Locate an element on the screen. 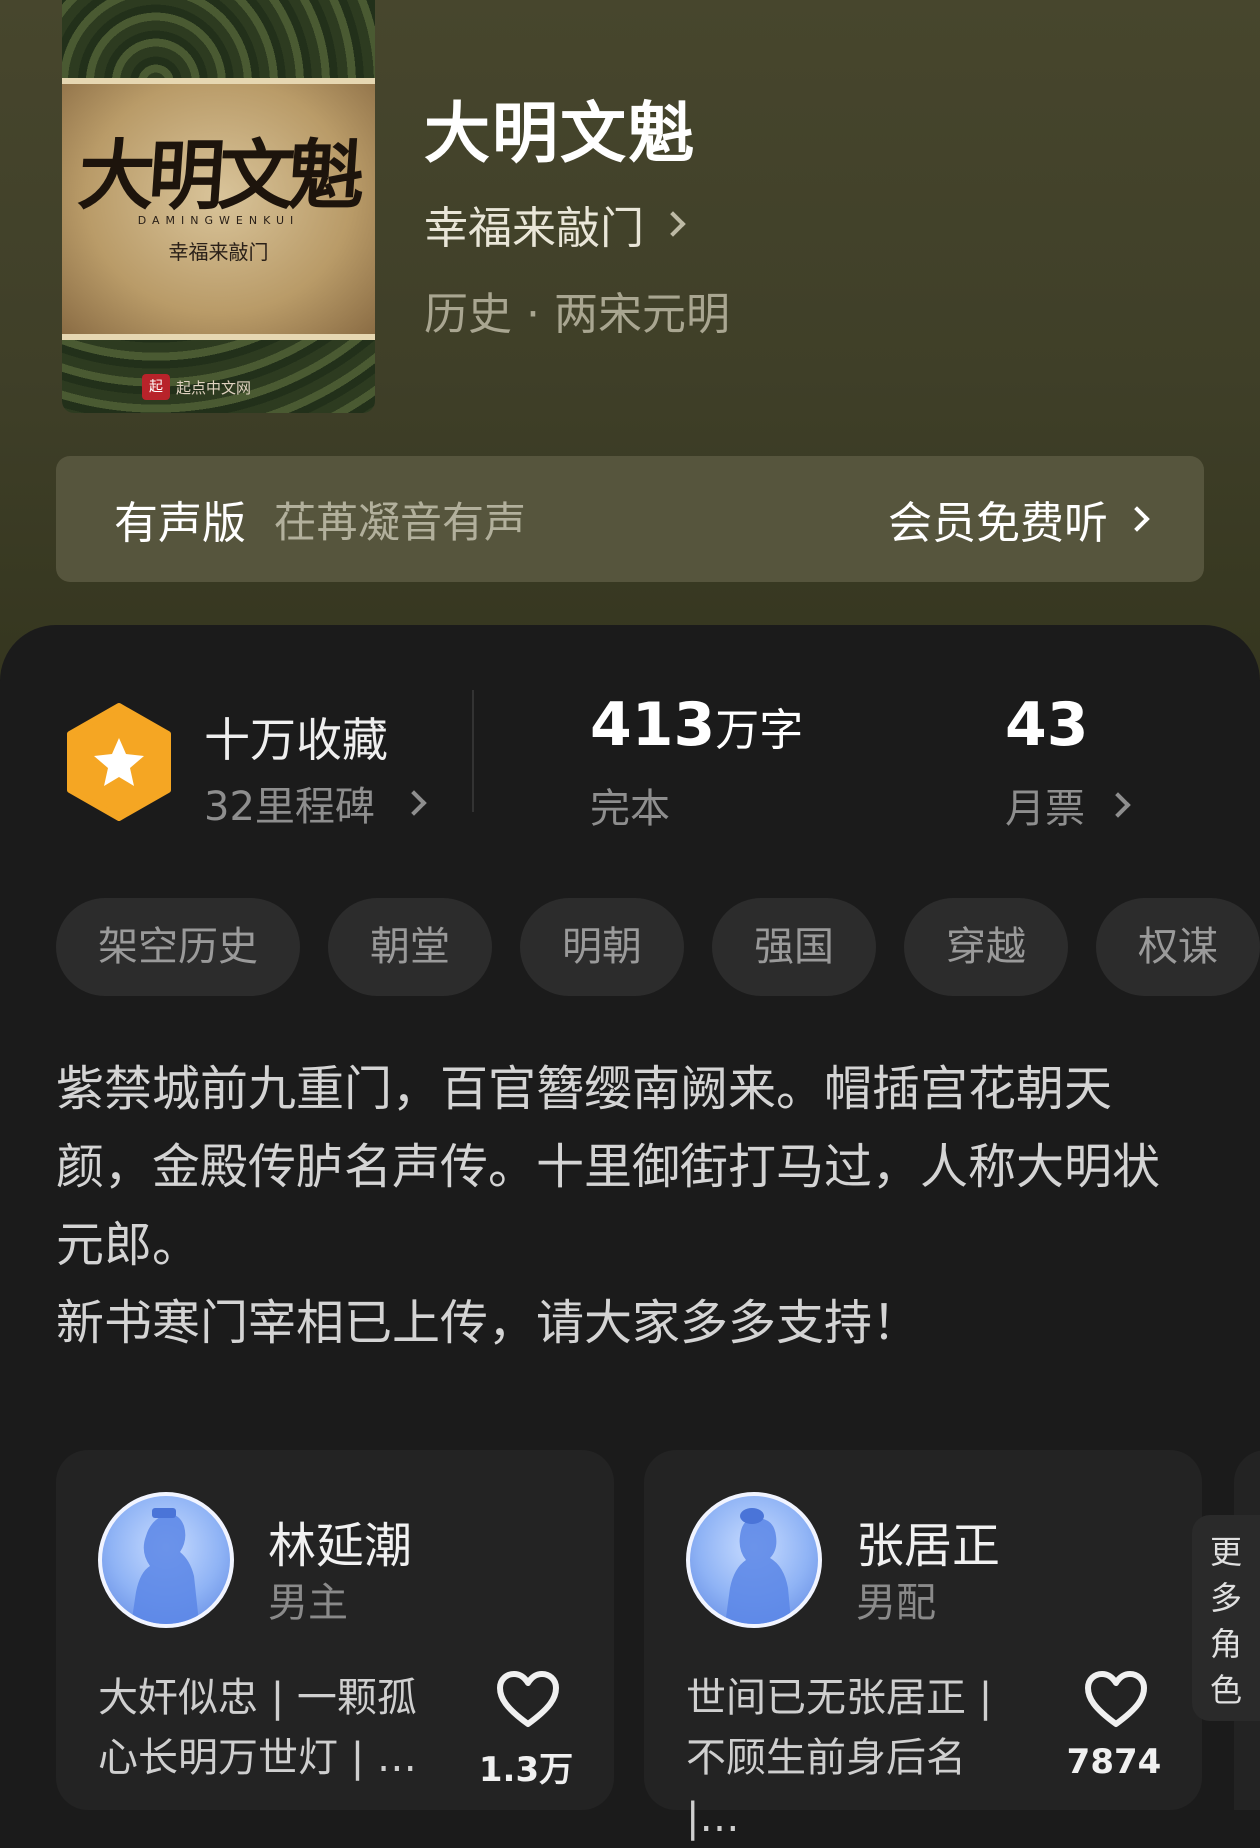 This screenshot has height=1848, width=1260. character-role: 男主 is located at coordinates (308, 1603).